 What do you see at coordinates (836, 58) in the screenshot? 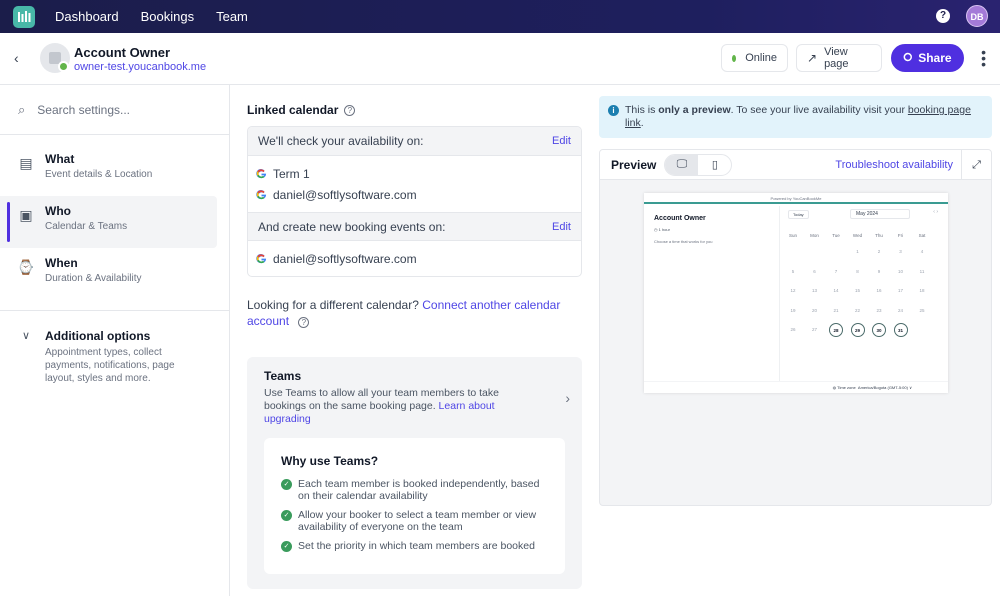
I see `view-page-label: View page` at bounding box center [836, 58].